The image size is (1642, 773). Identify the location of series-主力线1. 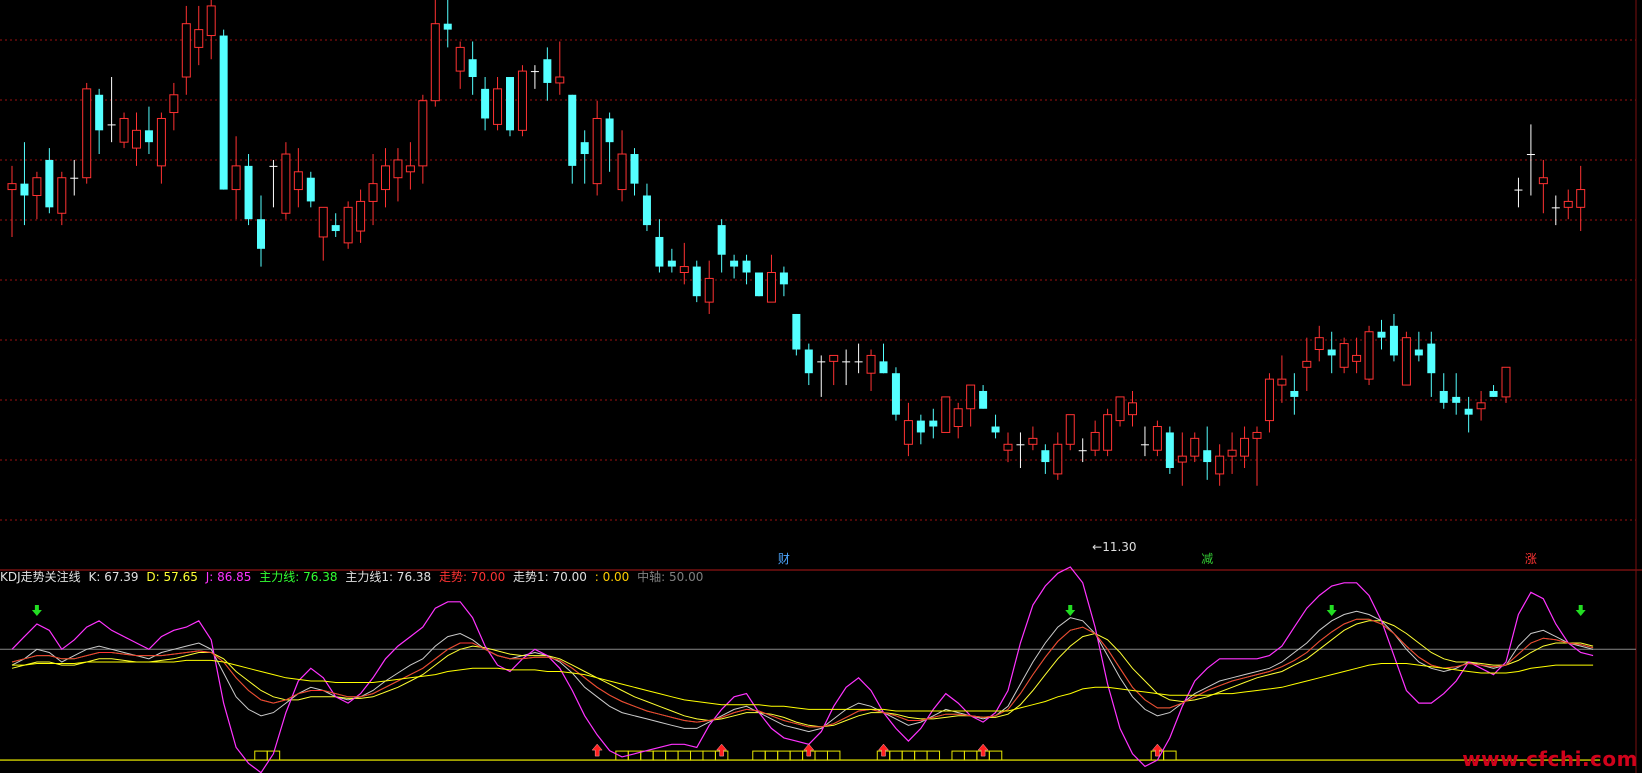
(802, 673).